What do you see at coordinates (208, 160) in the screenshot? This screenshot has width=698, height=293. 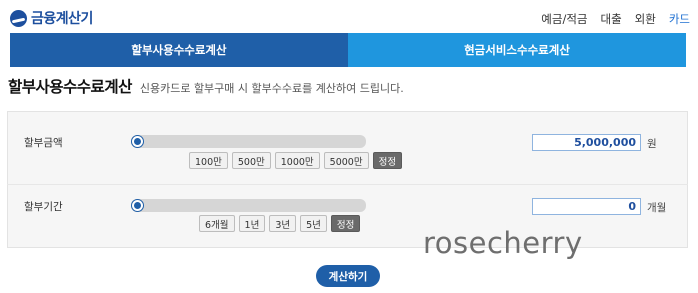 I see `amount-100man-button: 100만` at bounding box center [208, 160].